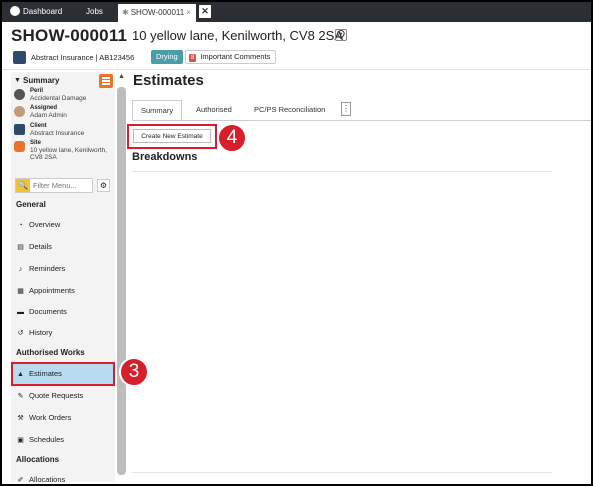 Image resolution: width=593 pixels, height=486 pixels. Describe the element at coordinates (63, 333) in the screenshot. I see `sidebar-item-history: ↺ History` at that location.